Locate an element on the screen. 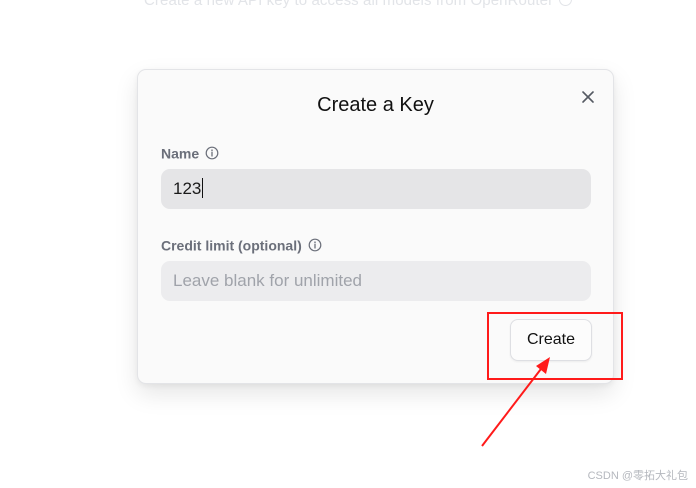 The image size is (696, 488). name-info-icon is located at coordinates (212, 153).